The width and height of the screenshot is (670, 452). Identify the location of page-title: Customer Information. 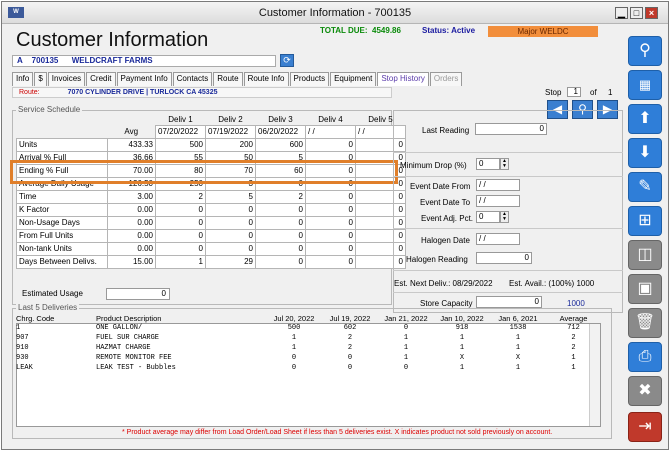
(112, 40).